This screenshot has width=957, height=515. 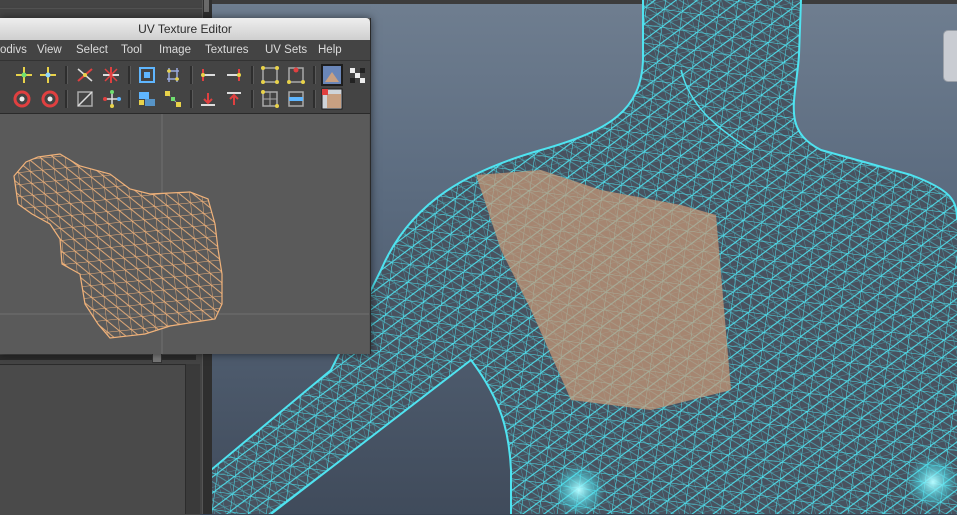 I want to click on menu-textures: Textures, so click(x=226, y=50).